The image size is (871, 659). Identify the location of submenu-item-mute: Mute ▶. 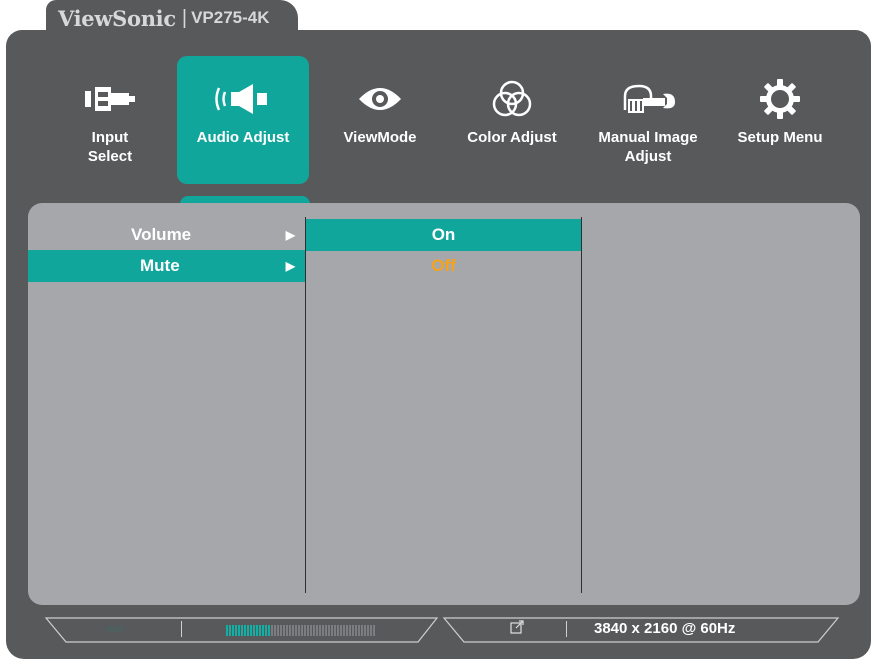
(166, 266).